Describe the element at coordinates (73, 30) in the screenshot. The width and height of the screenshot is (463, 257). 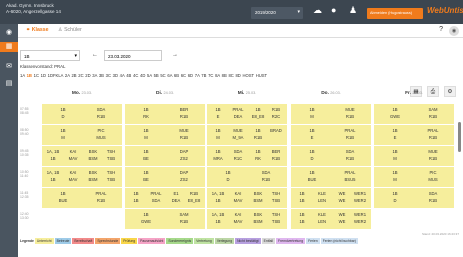
I see `tab-schueler-label: Schüler` at that location.